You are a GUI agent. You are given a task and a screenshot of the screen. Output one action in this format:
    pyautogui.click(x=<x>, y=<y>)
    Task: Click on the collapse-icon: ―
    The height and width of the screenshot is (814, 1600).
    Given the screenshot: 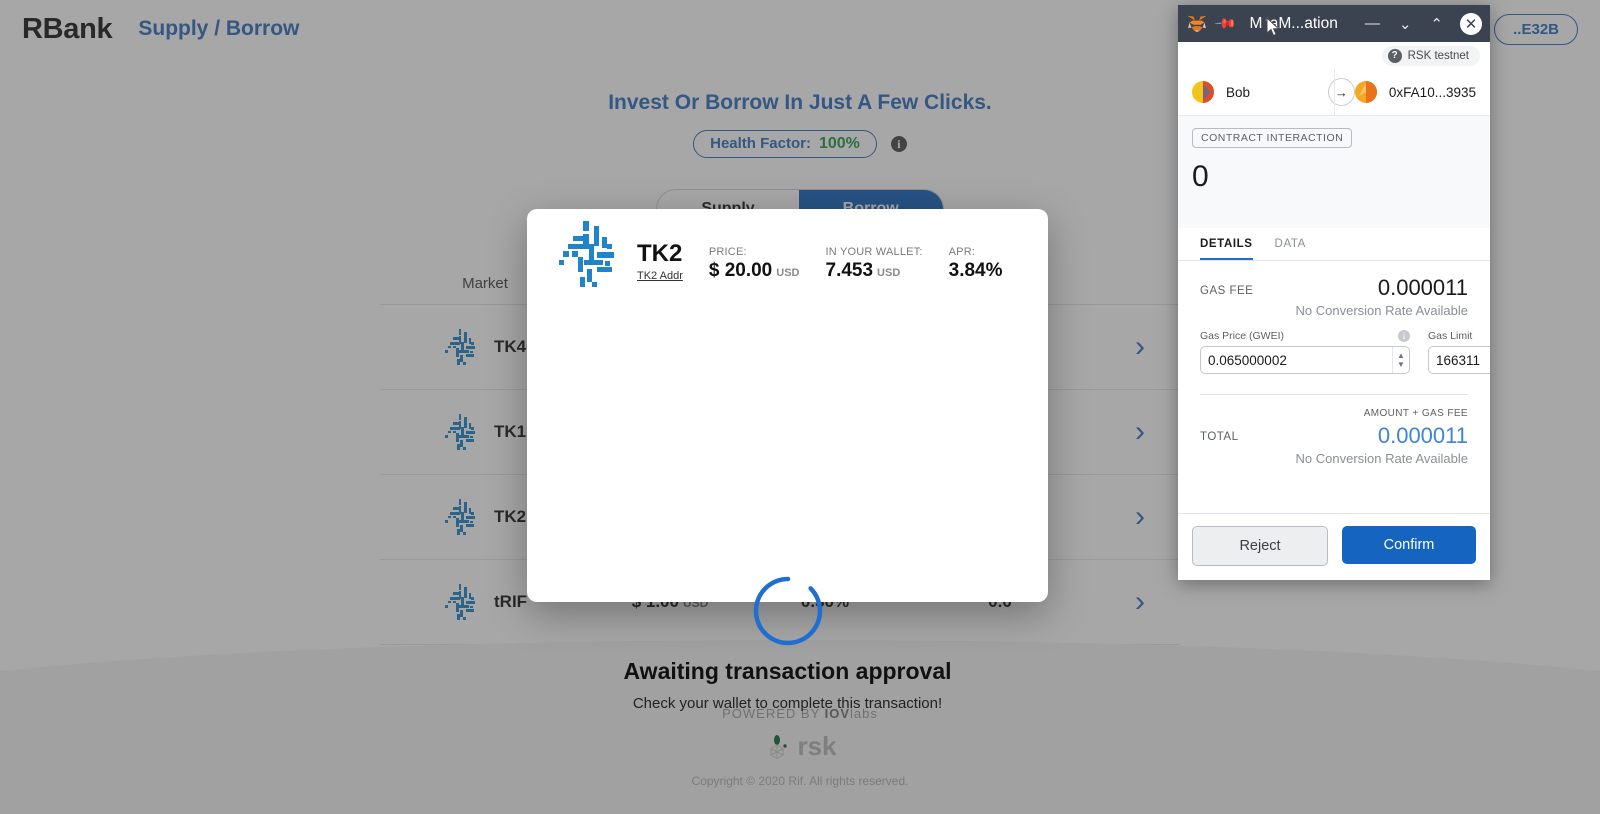 What is the action you would take?
    pyautogui.click(x=1372, y=23)
    